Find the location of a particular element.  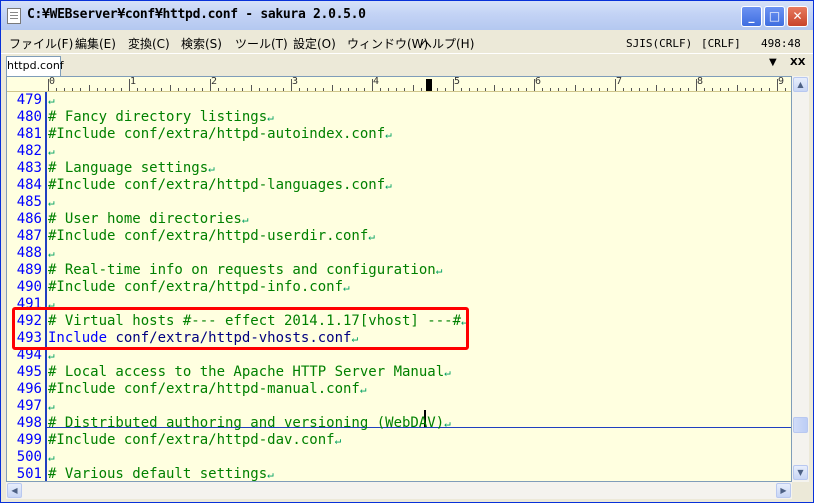

ruler-label: 2 is located at coordinates (214, 81).